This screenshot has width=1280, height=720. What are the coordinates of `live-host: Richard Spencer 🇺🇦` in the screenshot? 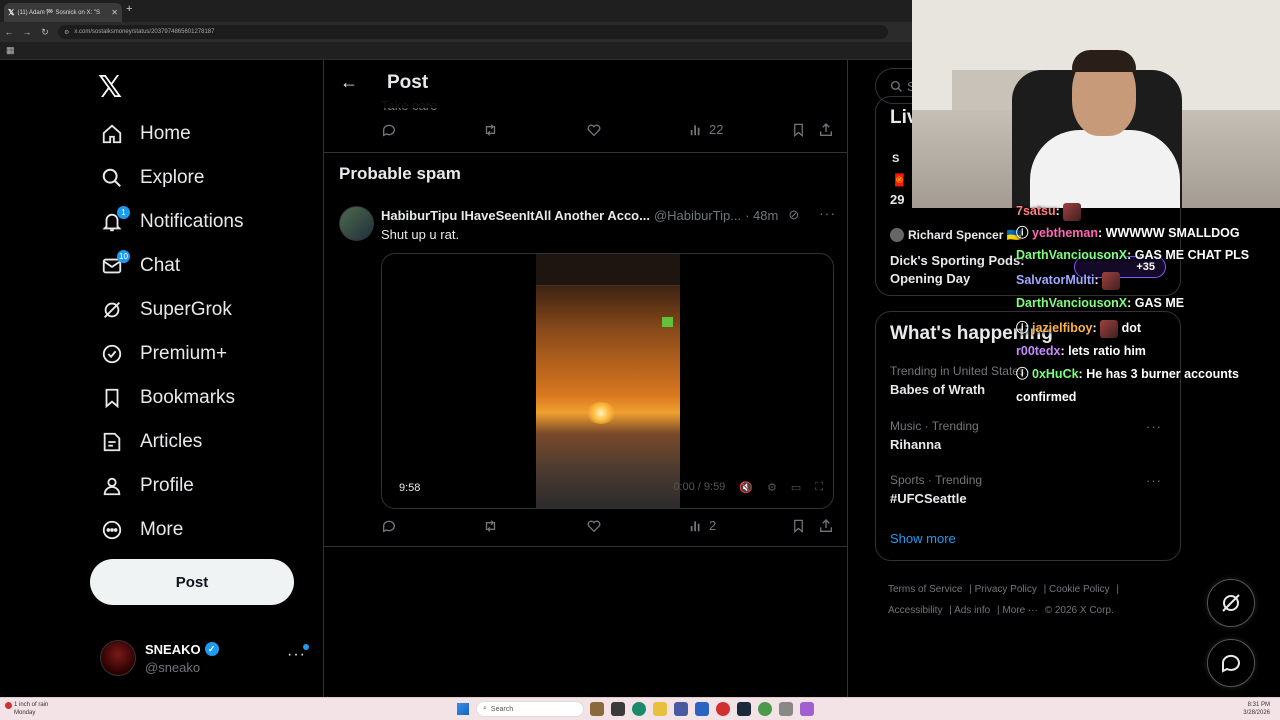 It's located at (956, 235).